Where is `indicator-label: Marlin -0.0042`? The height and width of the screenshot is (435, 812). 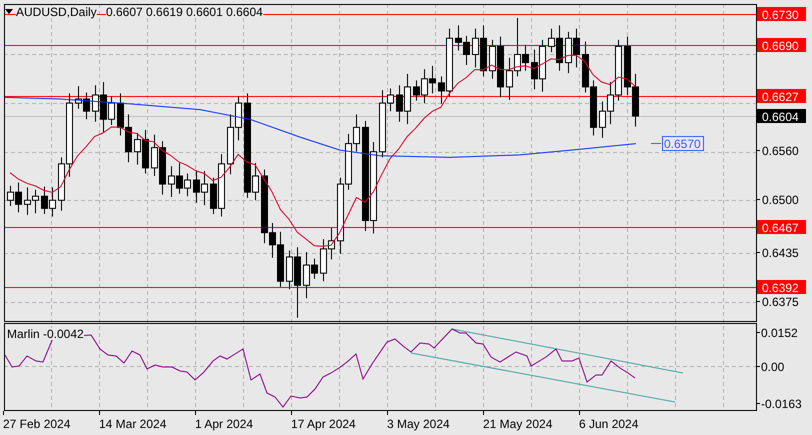
indicator-label: Marlin -0.0042 is located at coordinates (45, 334).